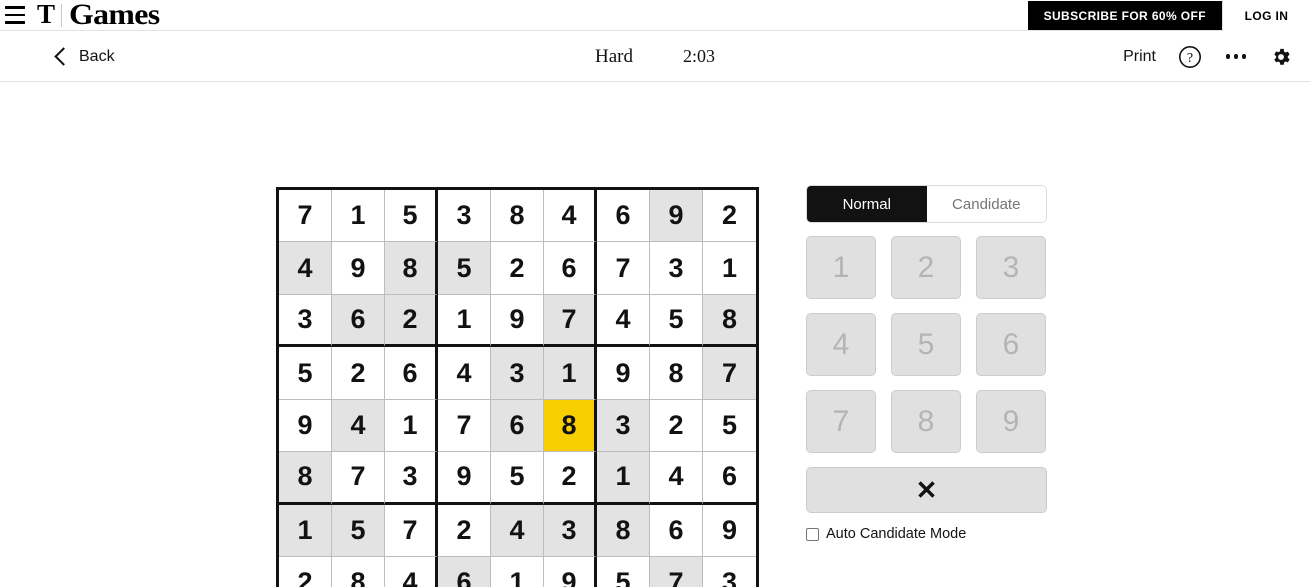 Image resolution: width=1310 pixels, height=587 pixels. I want to click on chevron-left-icon, so click(63, 56).